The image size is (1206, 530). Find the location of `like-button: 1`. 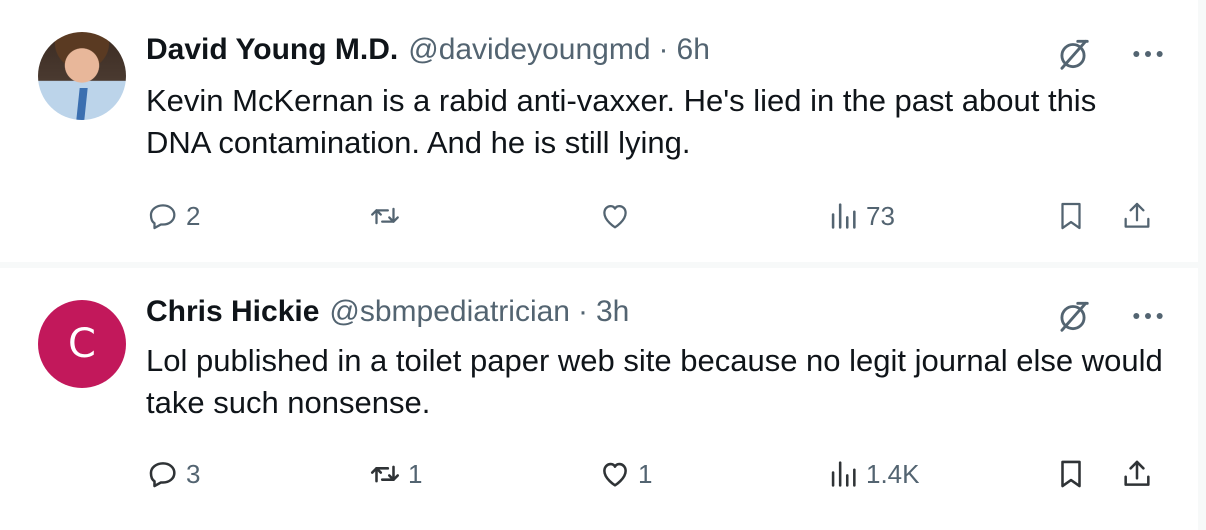

like-button: 1 is located at coordinates (625, 474).